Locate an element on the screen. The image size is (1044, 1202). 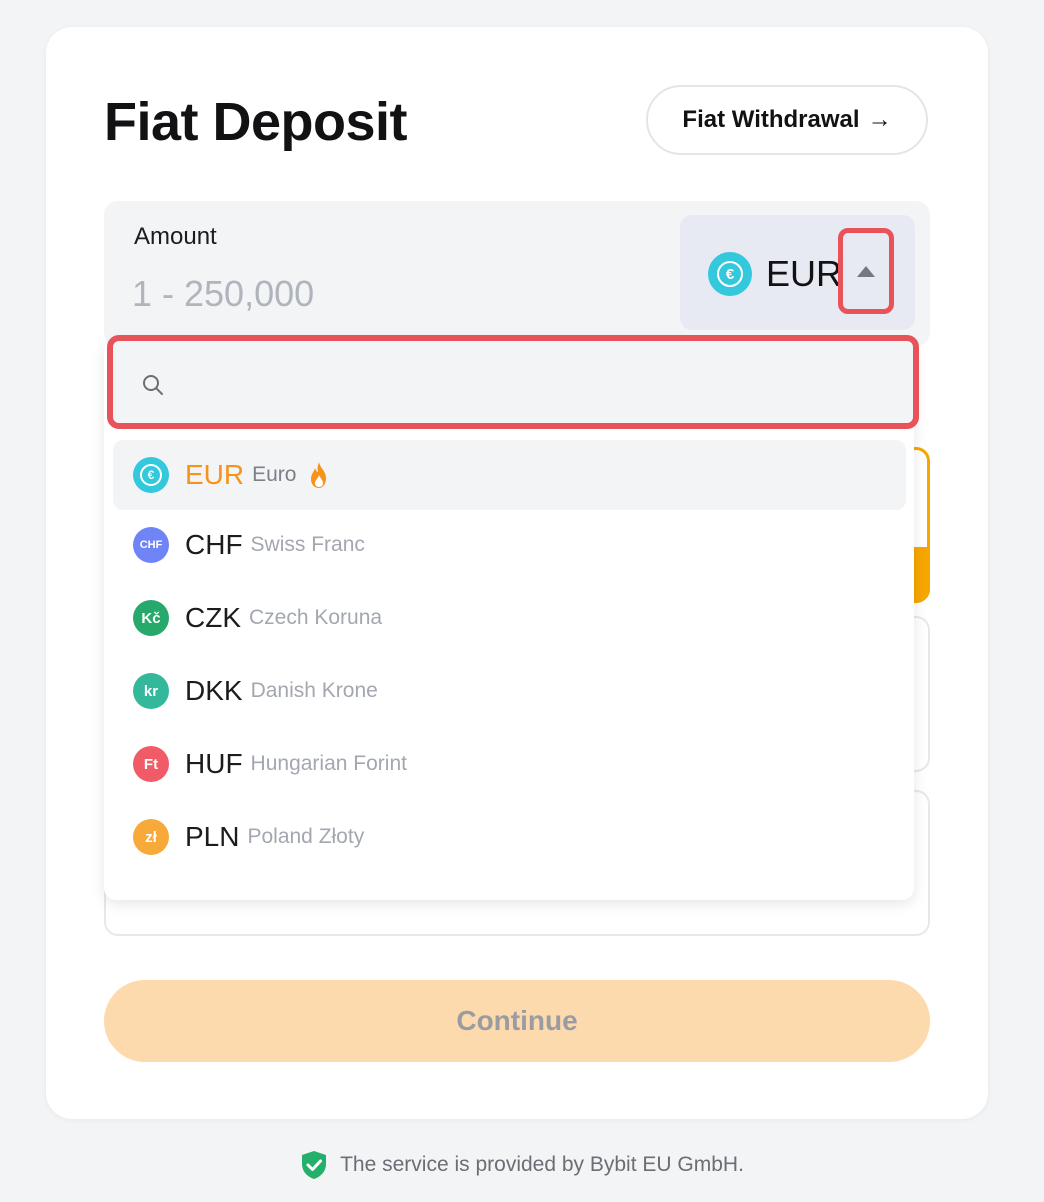
continue-button: Continue is located at coordinates (517, 1021).